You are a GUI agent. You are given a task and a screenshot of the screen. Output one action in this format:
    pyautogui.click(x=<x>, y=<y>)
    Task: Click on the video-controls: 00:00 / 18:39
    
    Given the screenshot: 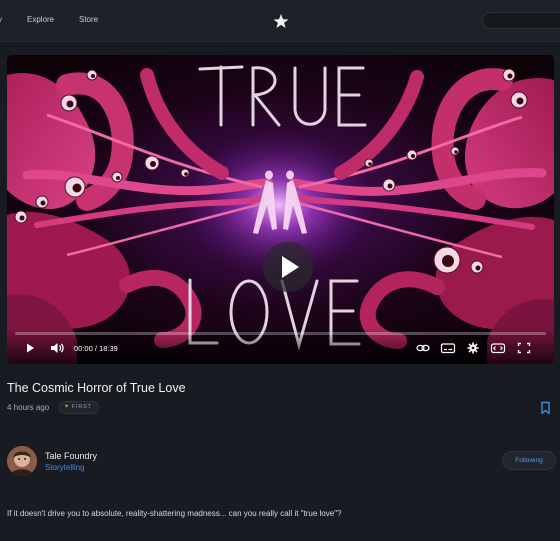 What is the action you would take?
    pyautogui.click(x=280, y=346)
    